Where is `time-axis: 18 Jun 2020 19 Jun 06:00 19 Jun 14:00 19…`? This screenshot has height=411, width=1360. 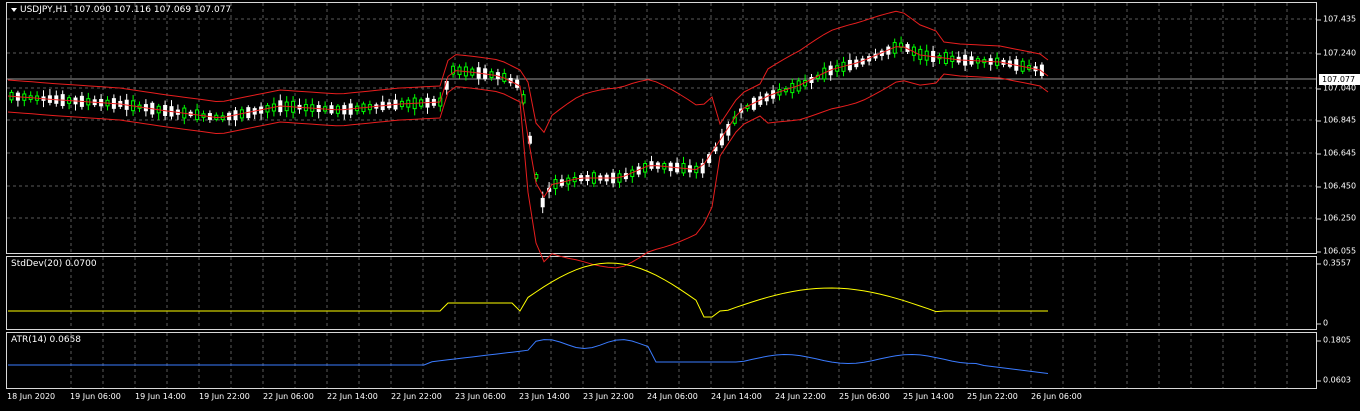 time-axis: 18 Jun 2020 19 Jun 06:00 19 Jun 14:00 19… is located at coordinates (658, 400).